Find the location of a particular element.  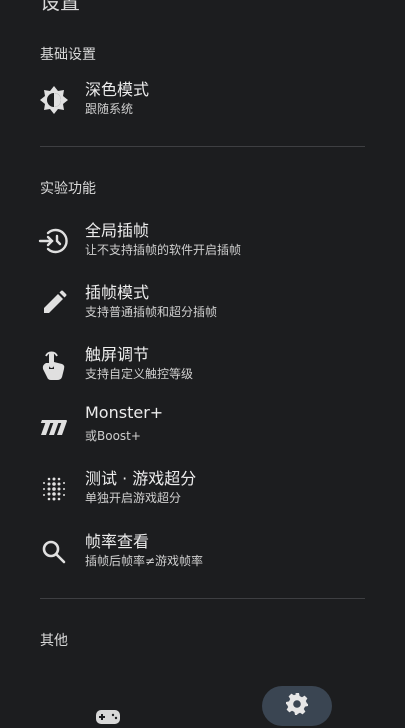

settings-item-dark-mode: 深色模式 跟随系统 is located at coordinates (202, 102).